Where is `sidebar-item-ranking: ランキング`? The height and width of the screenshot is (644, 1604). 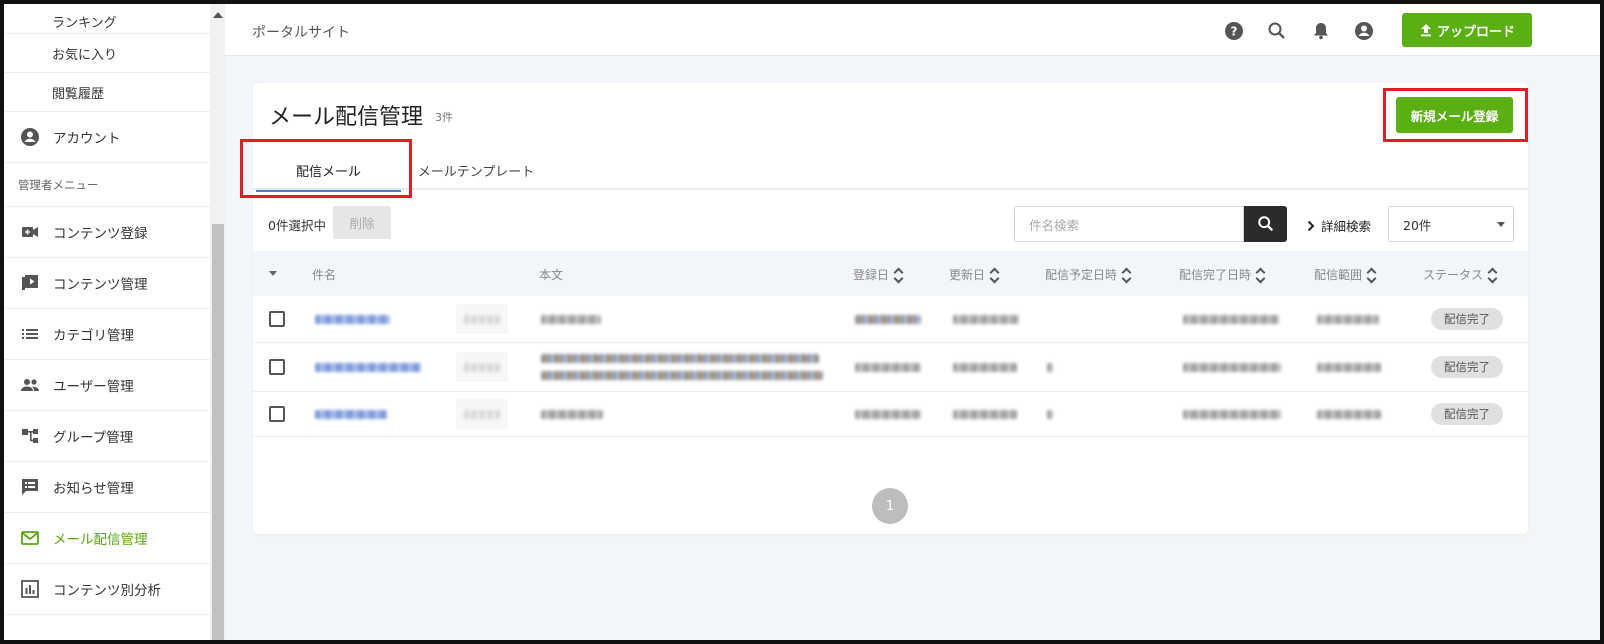
sidebar-item-ranking: ランキング is located at coordinates (107, 19).